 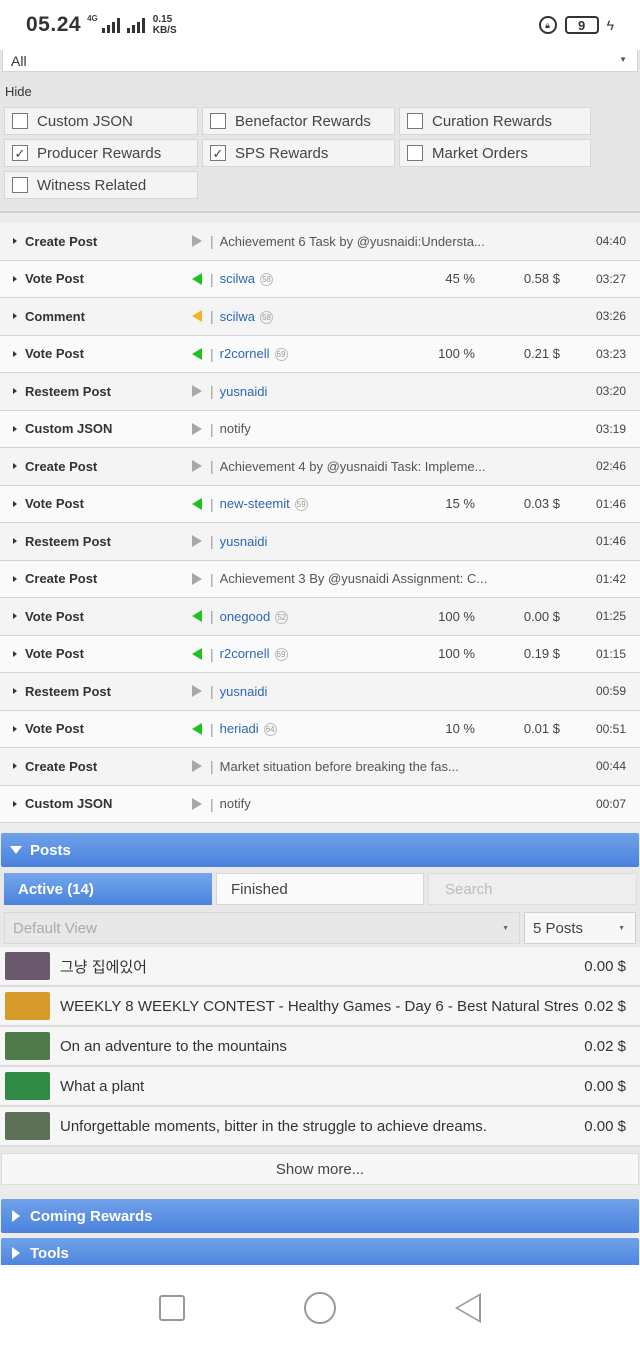 I want to click on filter-select: All ▼, so click(x=320, y=61).